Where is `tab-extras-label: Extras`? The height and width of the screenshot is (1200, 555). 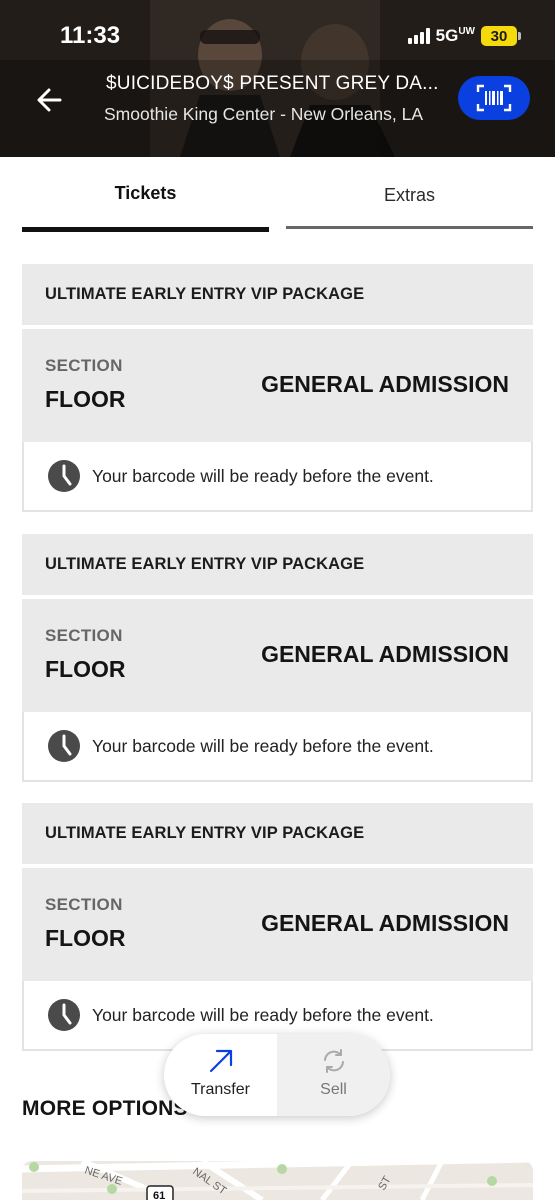 tab-extras-label: Extras is located at coordinates (409, 195).